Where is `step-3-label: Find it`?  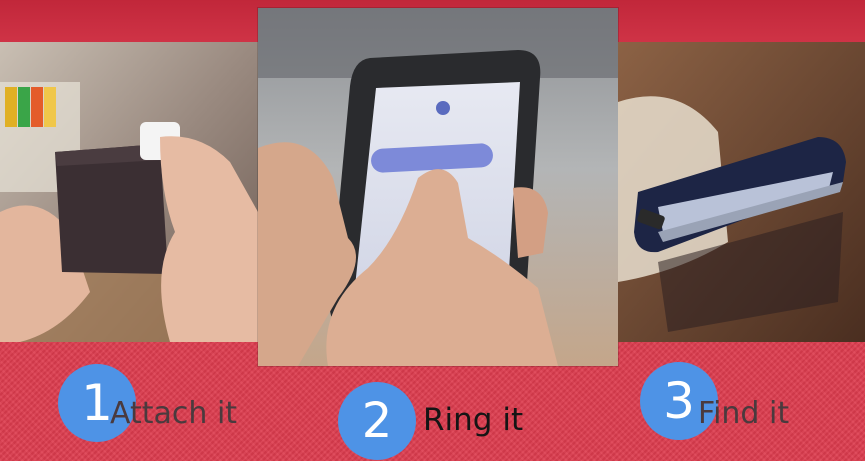
step-3-label: Find it is located at coordinates (744, 413).